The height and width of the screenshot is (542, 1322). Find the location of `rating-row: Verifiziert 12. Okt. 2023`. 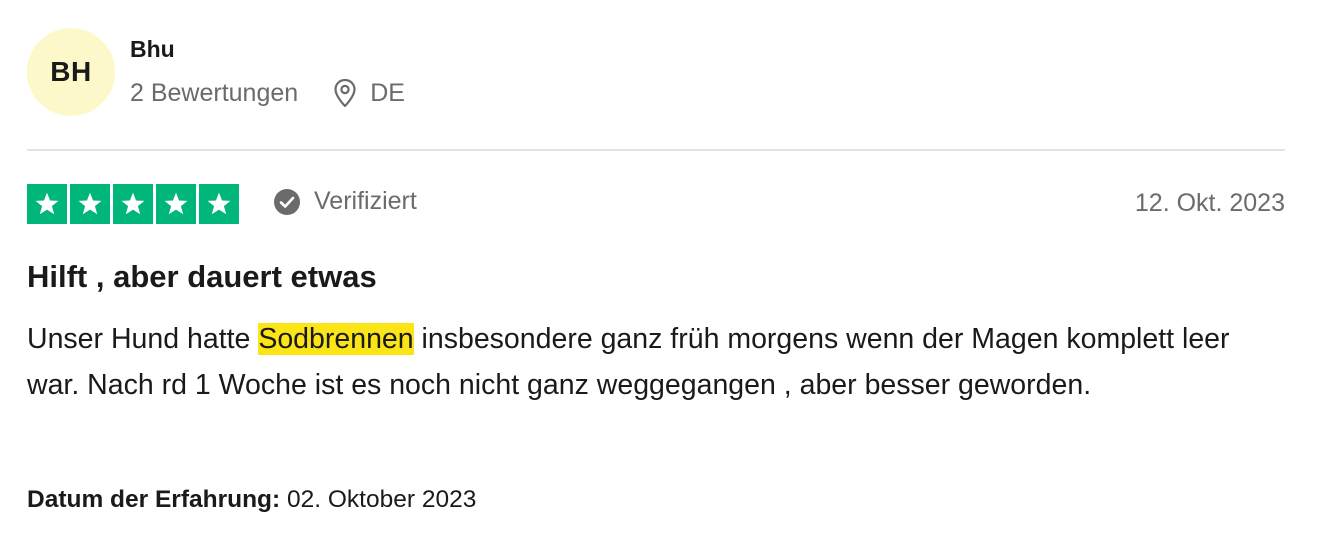

rating-row: Verifiziert 12. Okt. 2023 is located at coordinates (656, 204).